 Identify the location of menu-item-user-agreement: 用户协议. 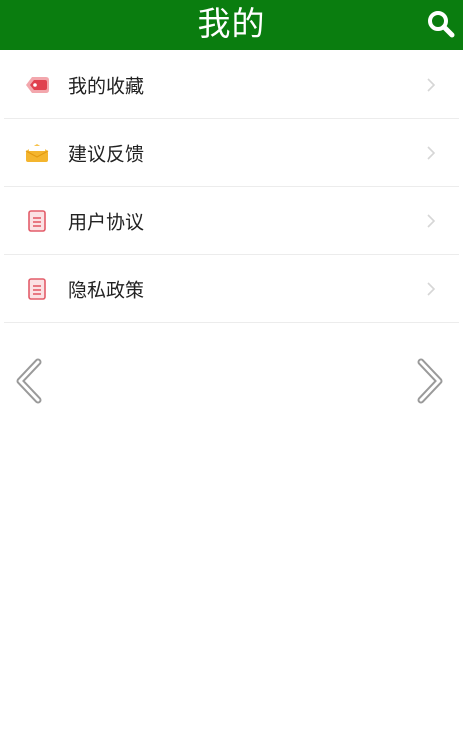
(231, 221).